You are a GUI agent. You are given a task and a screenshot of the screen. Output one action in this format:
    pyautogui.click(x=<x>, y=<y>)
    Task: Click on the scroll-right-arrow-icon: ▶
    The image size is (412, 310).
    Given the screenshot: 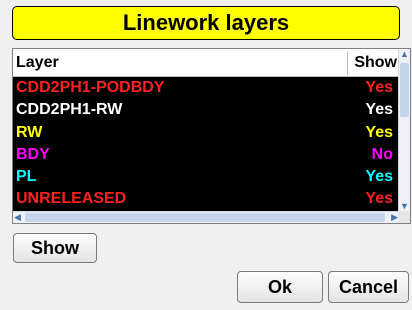 What is the action you would take?
    pyautogui.click(x=394, y=217)
    